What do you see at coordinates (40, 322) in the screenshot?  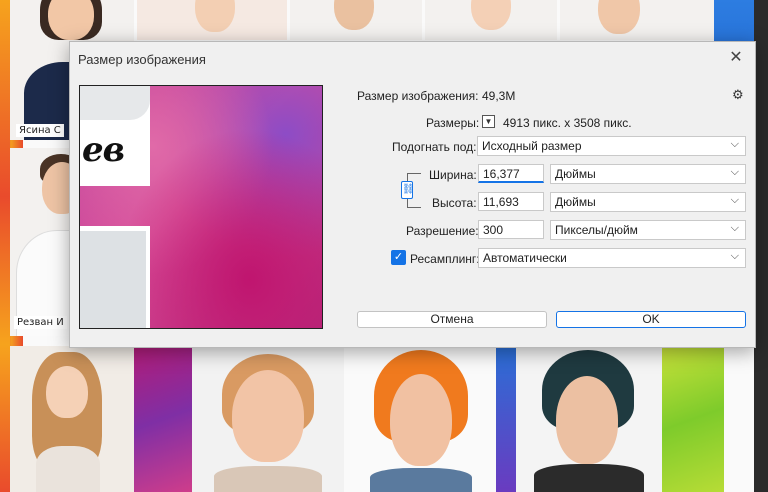 I see `name-tag: Резван И` at bounding box center [40, 322].